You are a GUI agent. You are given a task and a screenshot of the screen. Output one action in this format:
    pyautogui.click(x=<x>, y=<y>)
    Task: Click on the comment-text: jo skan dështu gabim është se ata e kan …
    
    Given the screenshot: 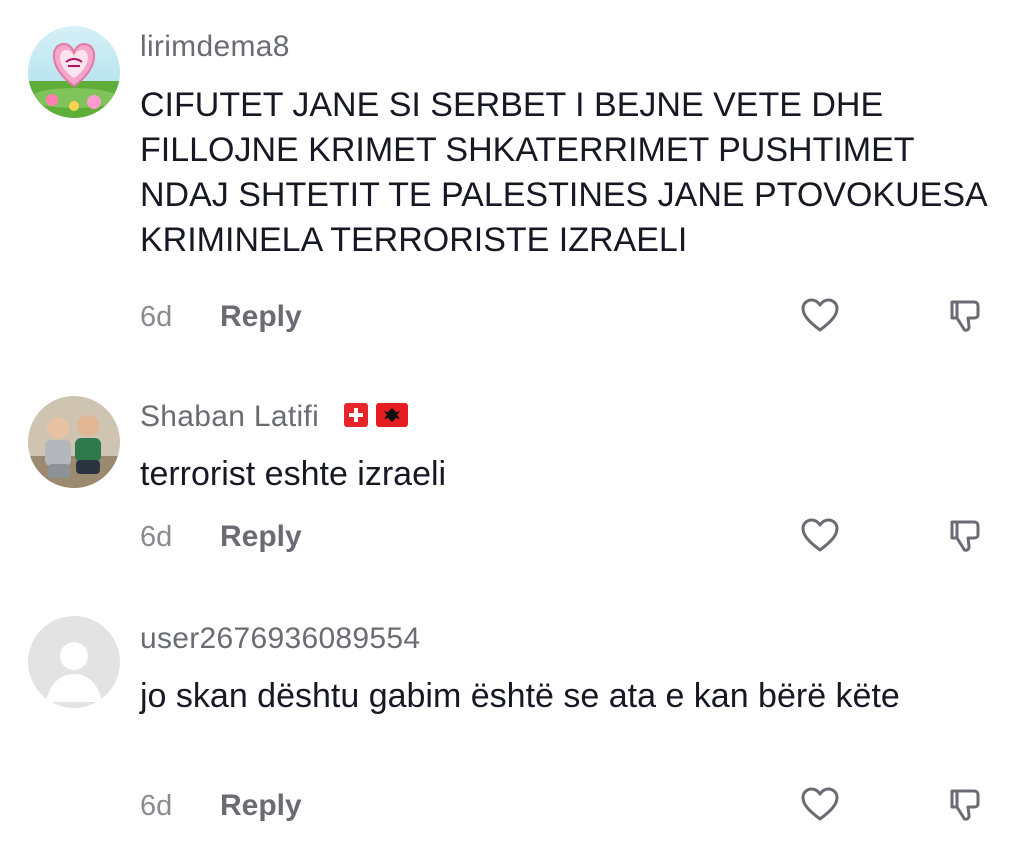 What is the action you would take?
    pyautogui.click(x=520, y=696)
    